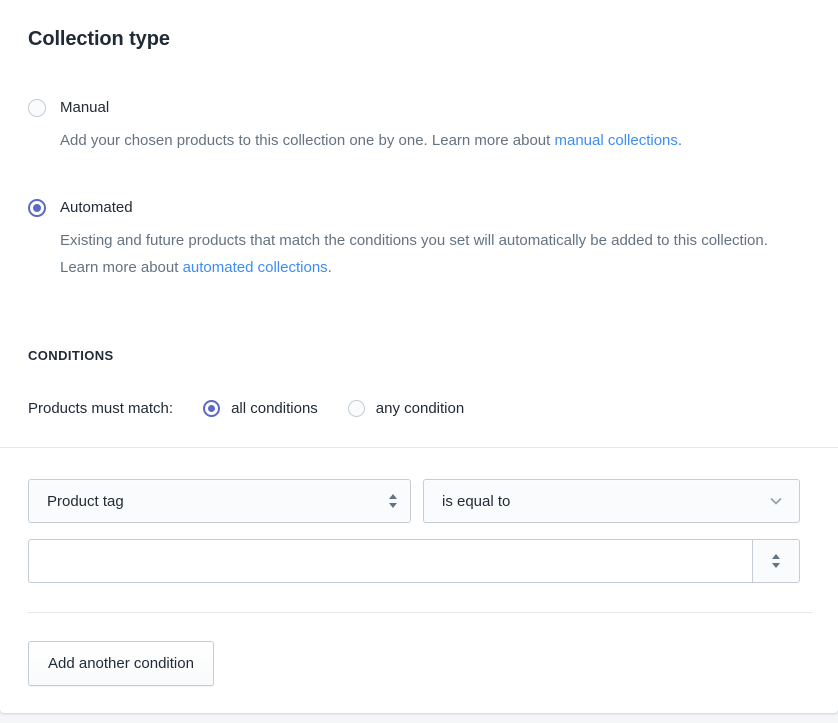  Describe the element at coordinates (356, 408) in the screenshot. I see `radio-any-condition` at that location.